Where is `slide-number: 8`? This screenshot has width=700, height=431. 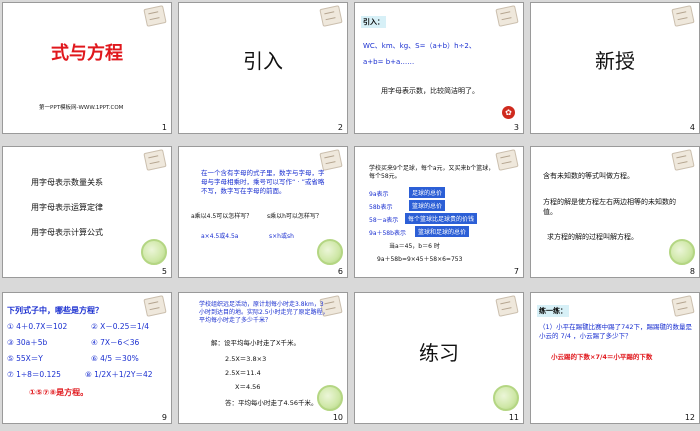 slide-number: 8 is located at coordinates (692, 271).